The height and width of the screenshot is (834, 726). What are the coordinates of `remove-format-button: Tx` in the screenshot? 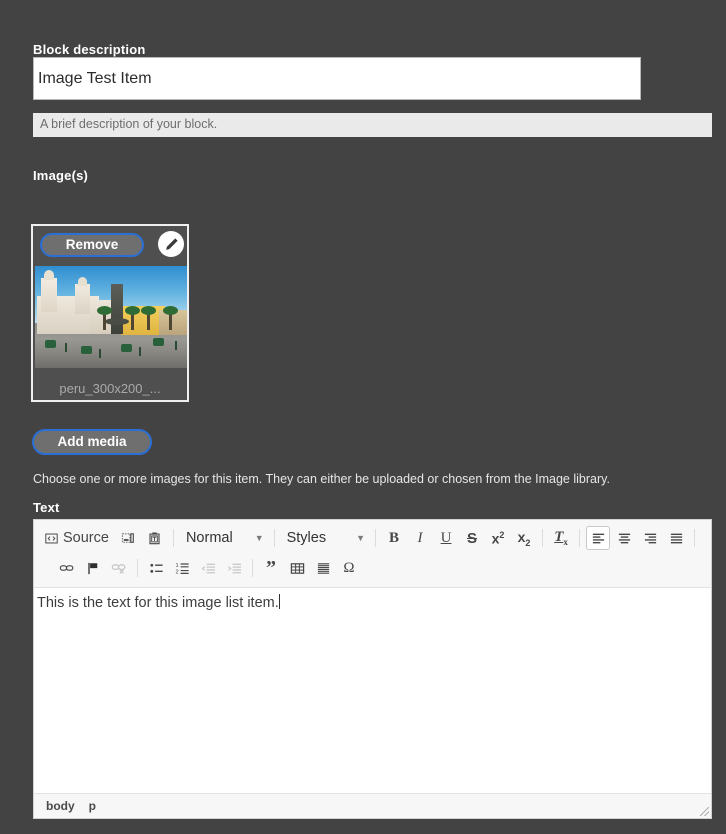 It's located at (561, 538).